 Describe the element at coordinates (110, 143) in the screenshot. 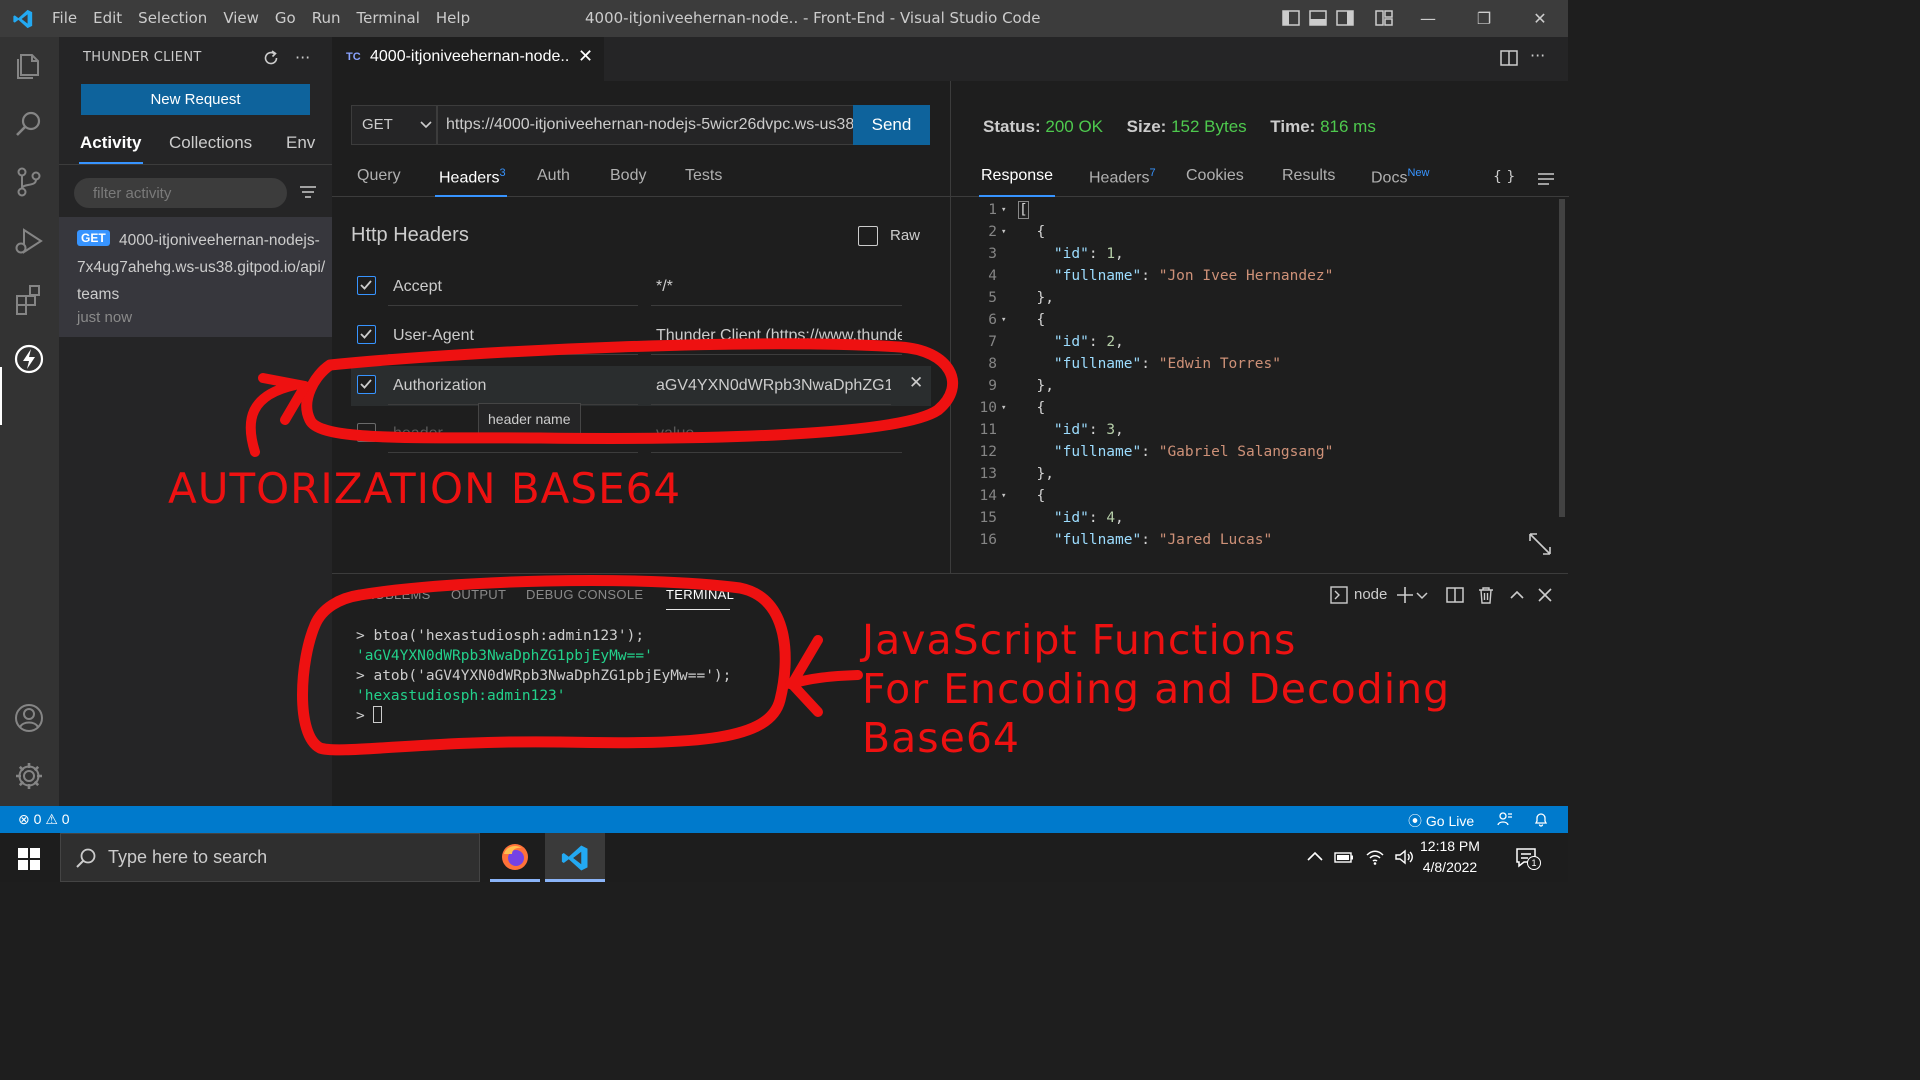

I see `tab-activity: Activity` at that location.